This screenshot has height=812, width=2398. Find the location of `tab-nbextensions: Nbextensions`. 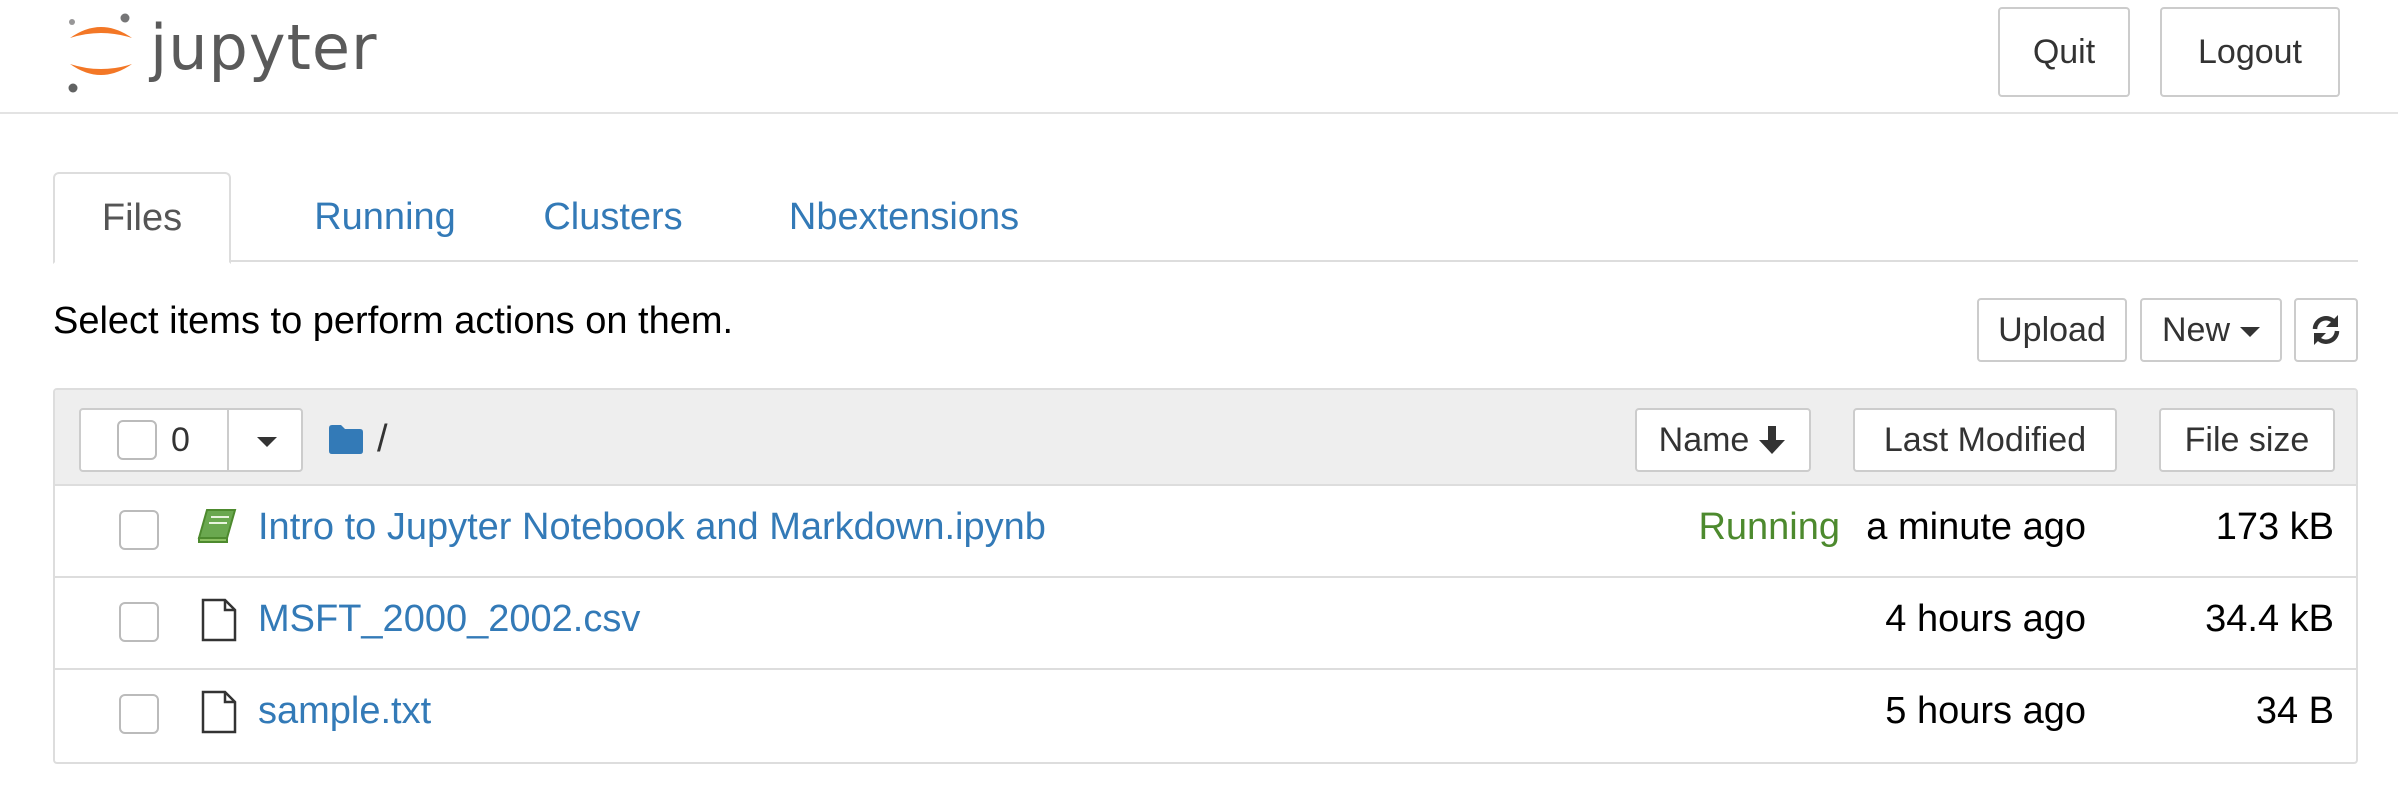

tab-nbextensions: Nbextensions is located at coordinates (904, 217).